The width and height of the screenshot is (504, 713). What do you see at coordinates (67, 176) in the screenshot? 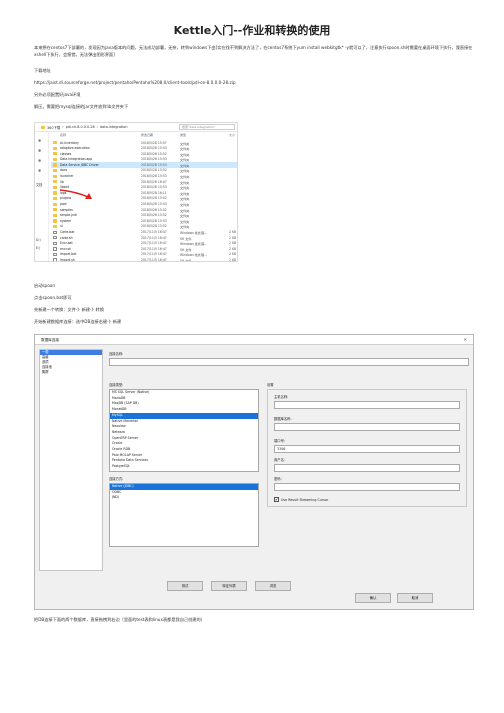
I see `file-name: launcher` at bounding box center [67, 176].